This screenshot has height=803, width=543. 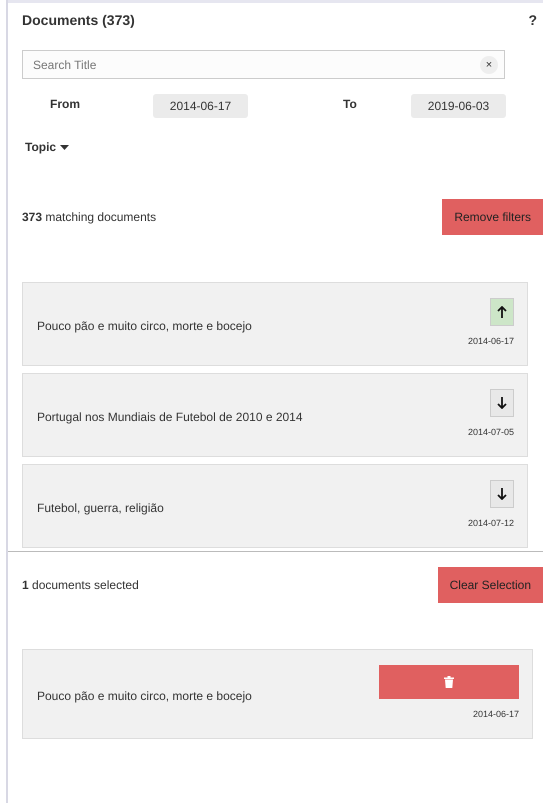 I want to click on search-field: Search Title ×, so click(x=263, y=64).